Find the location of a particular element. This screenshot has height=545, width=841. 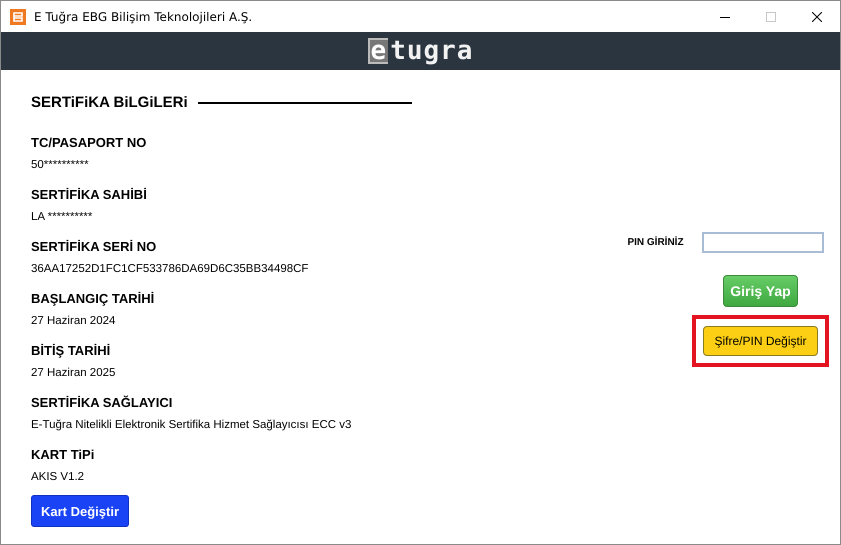

field-label: BAŞLANGIÇ TARİHİ is located at coordinates (93, 299).